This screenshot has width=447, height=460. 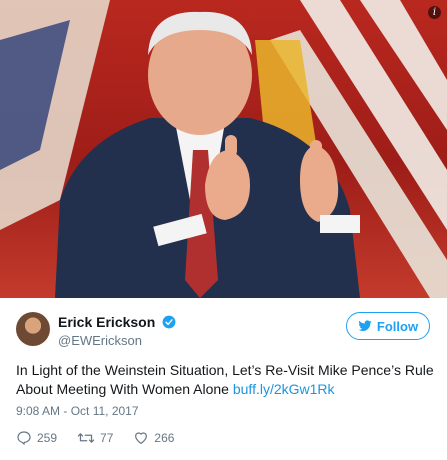 What do you see at coordinates (36, 438) in the screenshot?
I see `reply-action: 259` at bounding box center [36, 438].